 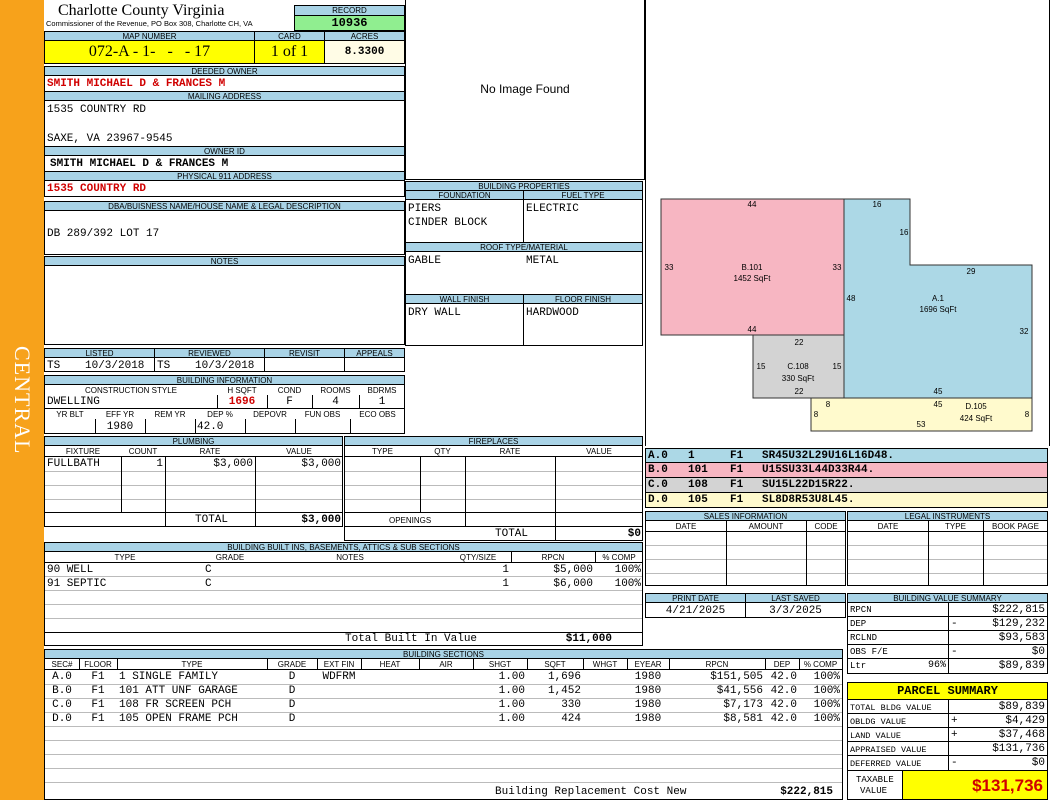 I want to click on eff-yr: 1980, so click(x=120, y=427).